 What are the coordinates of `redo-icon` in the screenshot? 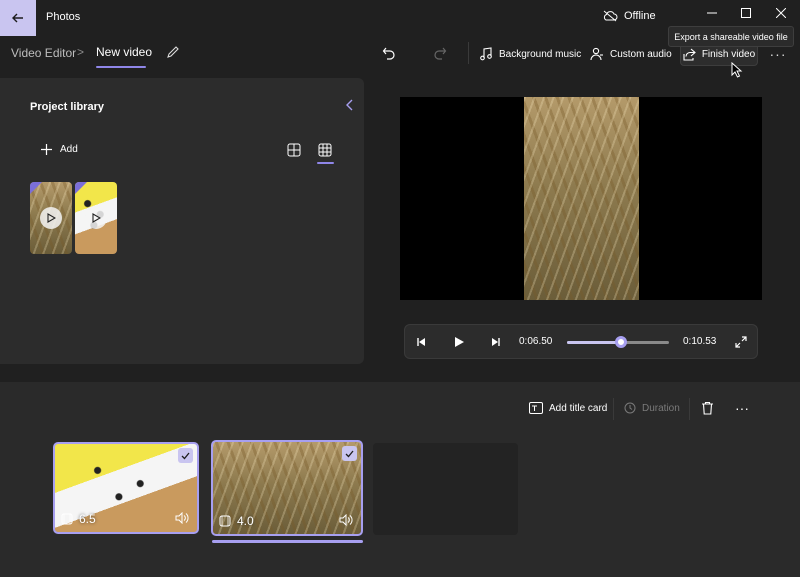 It's located at (440, 53).